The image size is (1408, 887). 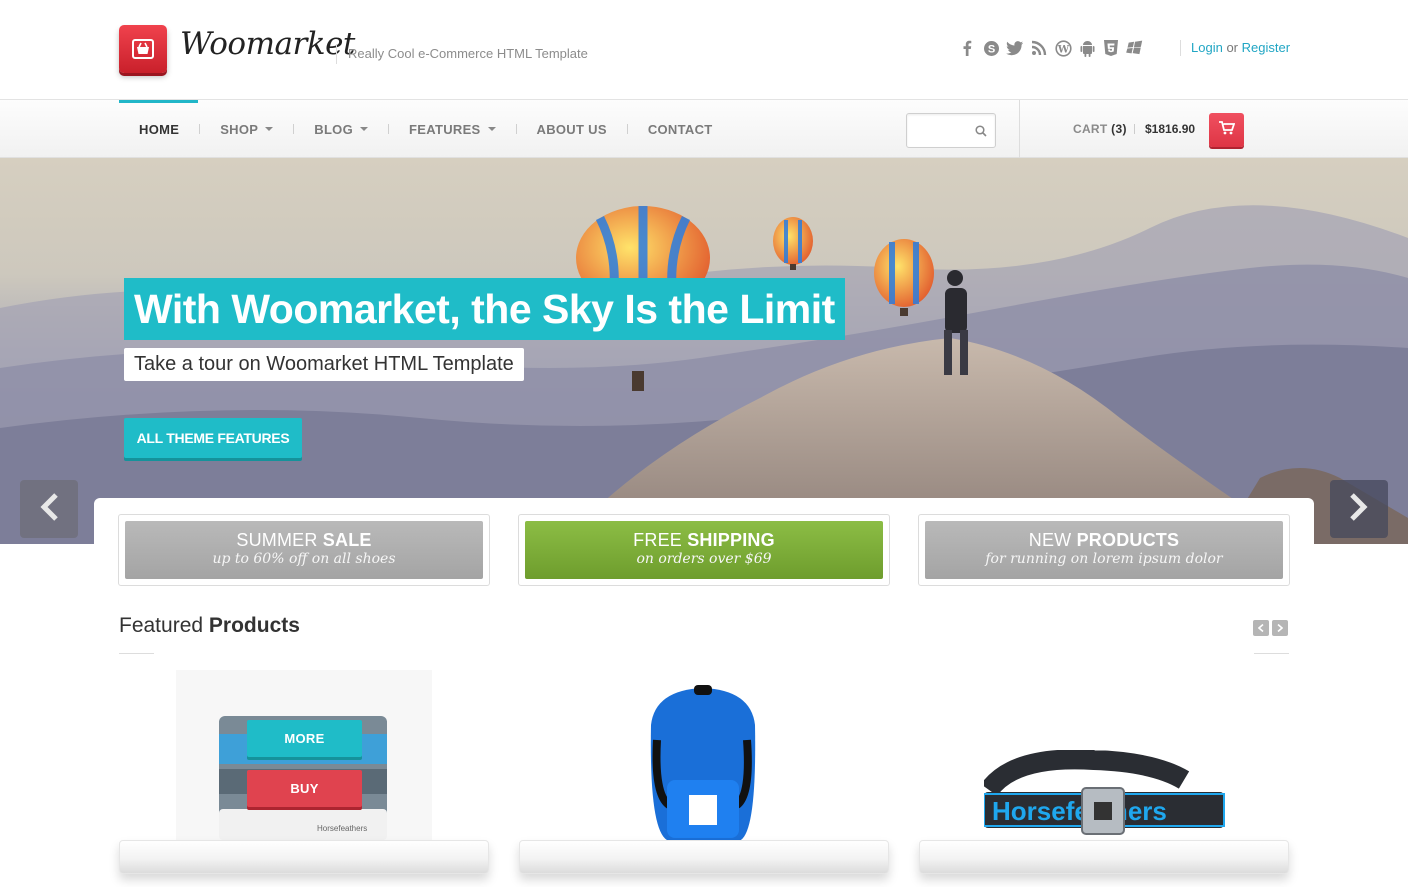 I want to click on product-card-backpack, so click(x=704, y=778).